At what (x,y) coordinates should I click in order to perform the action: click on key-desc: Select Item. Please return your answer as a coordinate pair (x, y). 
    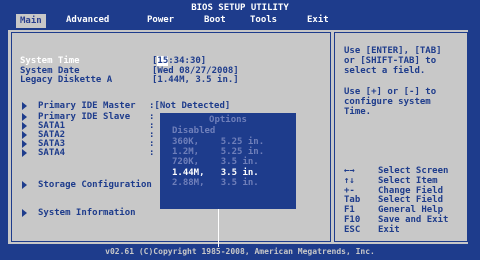
    Looking at the image, I should click on (408, 181).